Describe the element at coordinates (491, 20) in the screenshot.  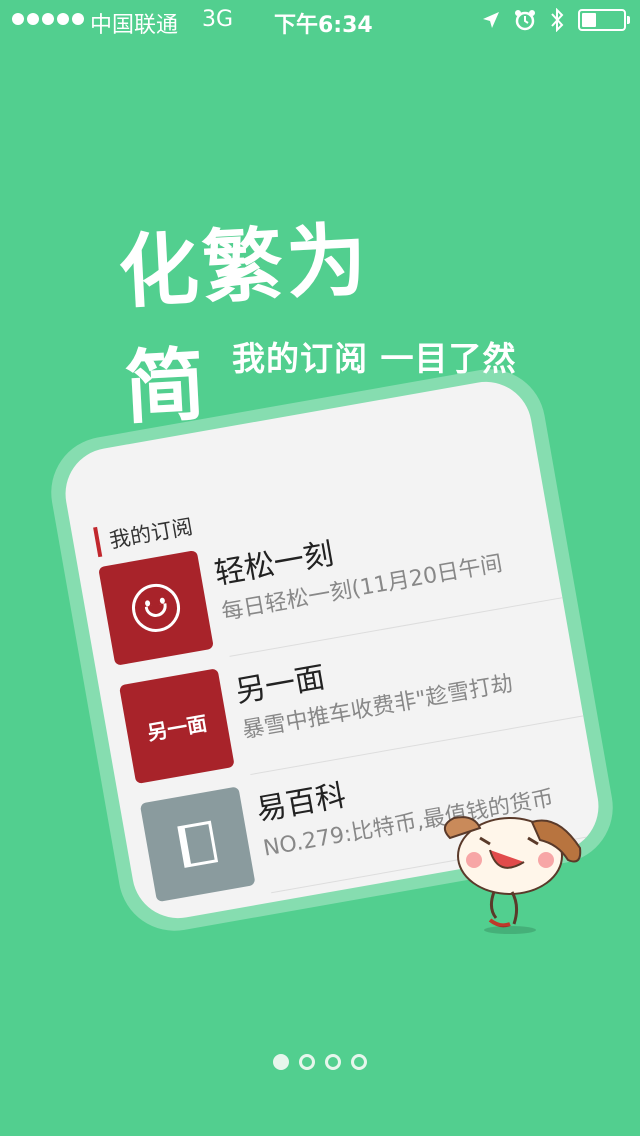
I see `location-arrow-icon` at that location.